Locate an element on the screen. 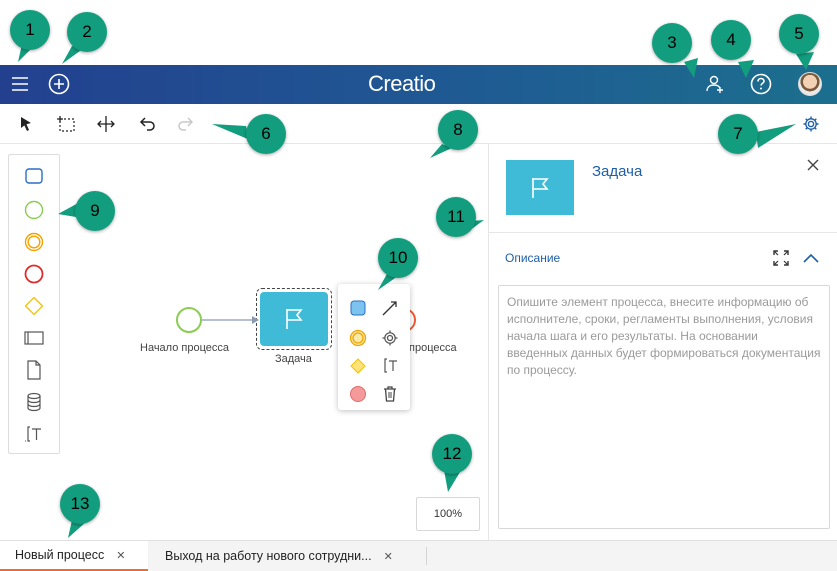  callout-marker: 10 is located at coordinates (398, 258).